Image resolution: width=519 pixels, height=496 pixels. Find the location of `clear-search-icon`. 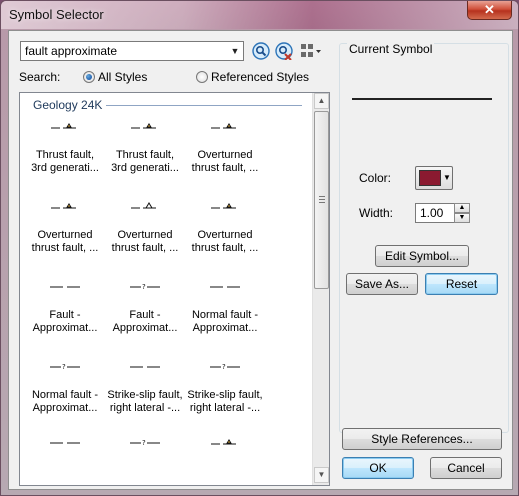

clear-search-icon is located at coordinates (284, 51).